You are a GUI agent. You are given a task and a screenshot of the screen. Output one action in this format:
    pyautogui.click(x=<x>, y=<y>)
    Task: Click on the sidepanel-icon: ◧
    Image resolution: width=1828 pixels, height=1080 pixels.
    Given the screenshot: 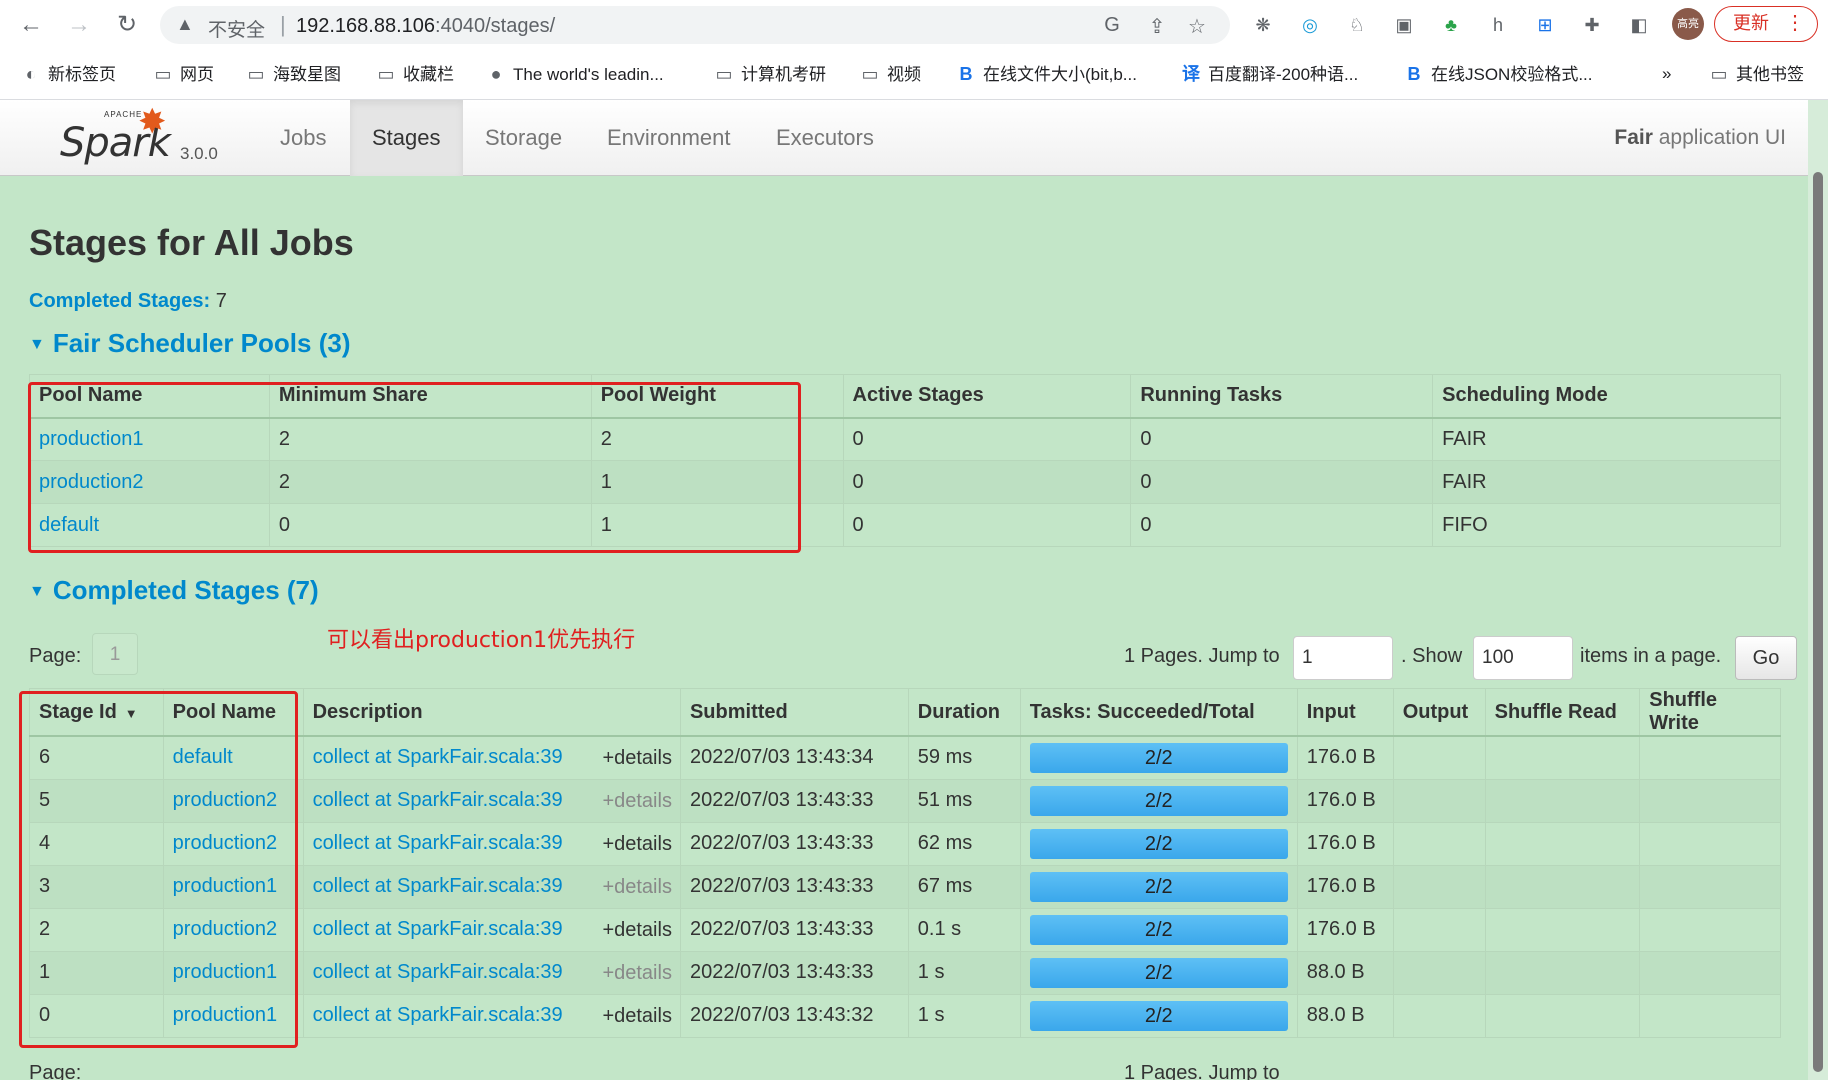 What is the action you would take?
    pyautogui.click(x=1639, y=25)
    